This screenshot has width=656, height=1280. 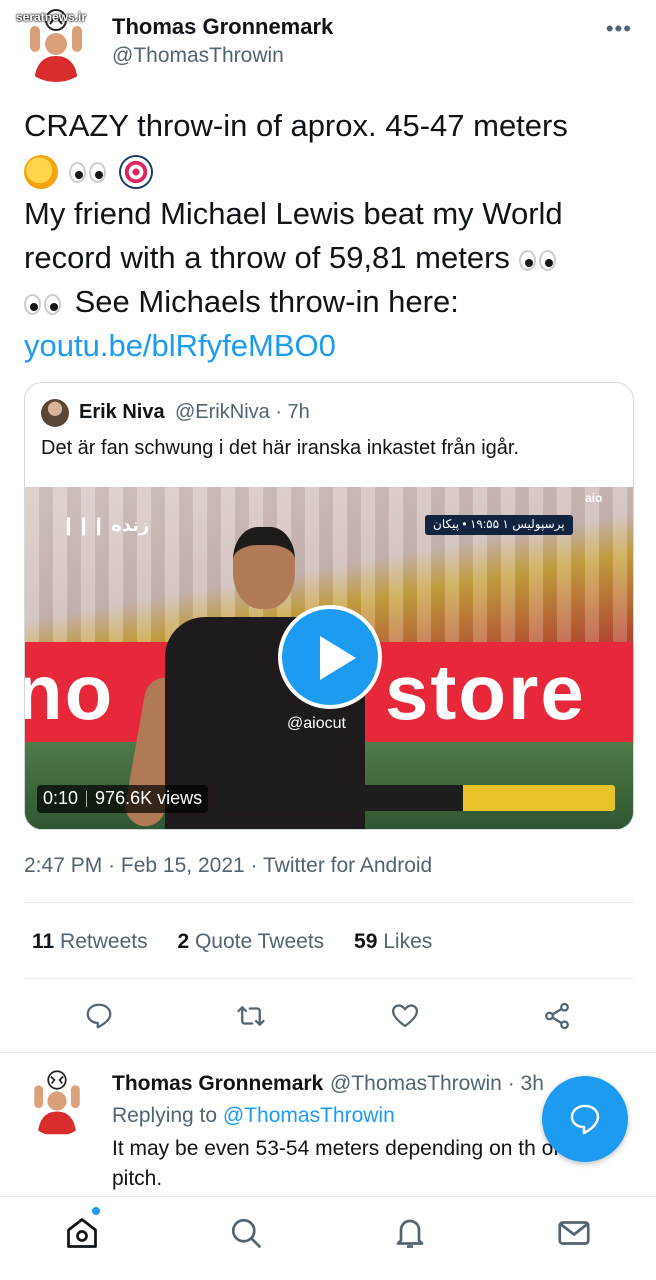 I want to click on likes-label: Likes, so click(x=408, y=941).